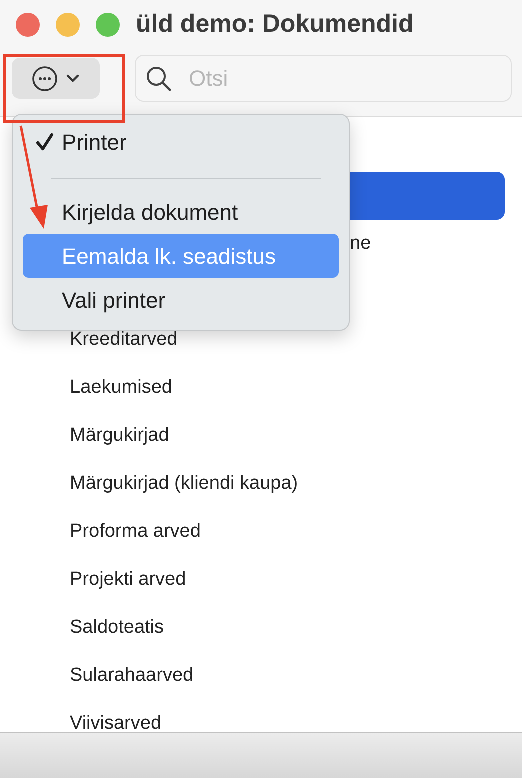  I want to click on chevron-down-icon, so click(73, 79).